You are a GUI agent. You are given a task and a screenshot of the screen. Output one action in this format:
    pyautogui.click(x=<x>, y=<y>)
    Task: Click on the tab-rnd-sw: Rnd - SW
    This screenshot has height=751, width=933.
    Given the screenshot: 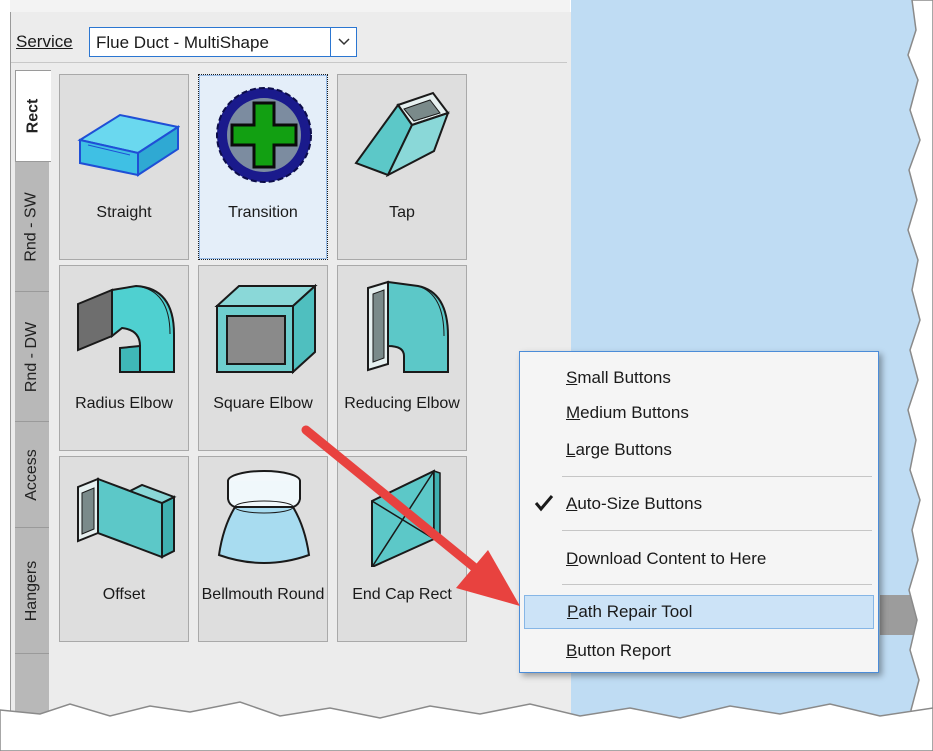 What is the action you would take?
    pyautogui.click(x=32, y=227)
    